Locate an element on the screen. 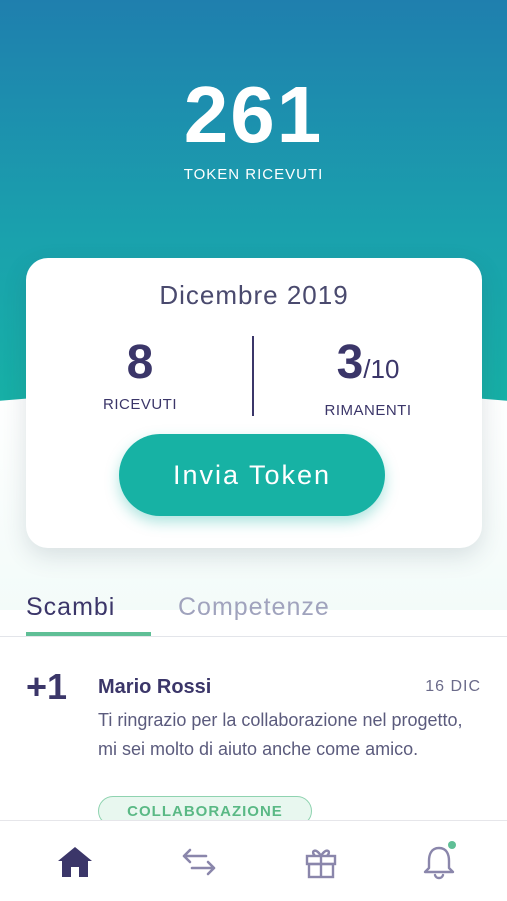 The image size is (507, 901). remaining-value: 3 is located at coordinates (350, 362).